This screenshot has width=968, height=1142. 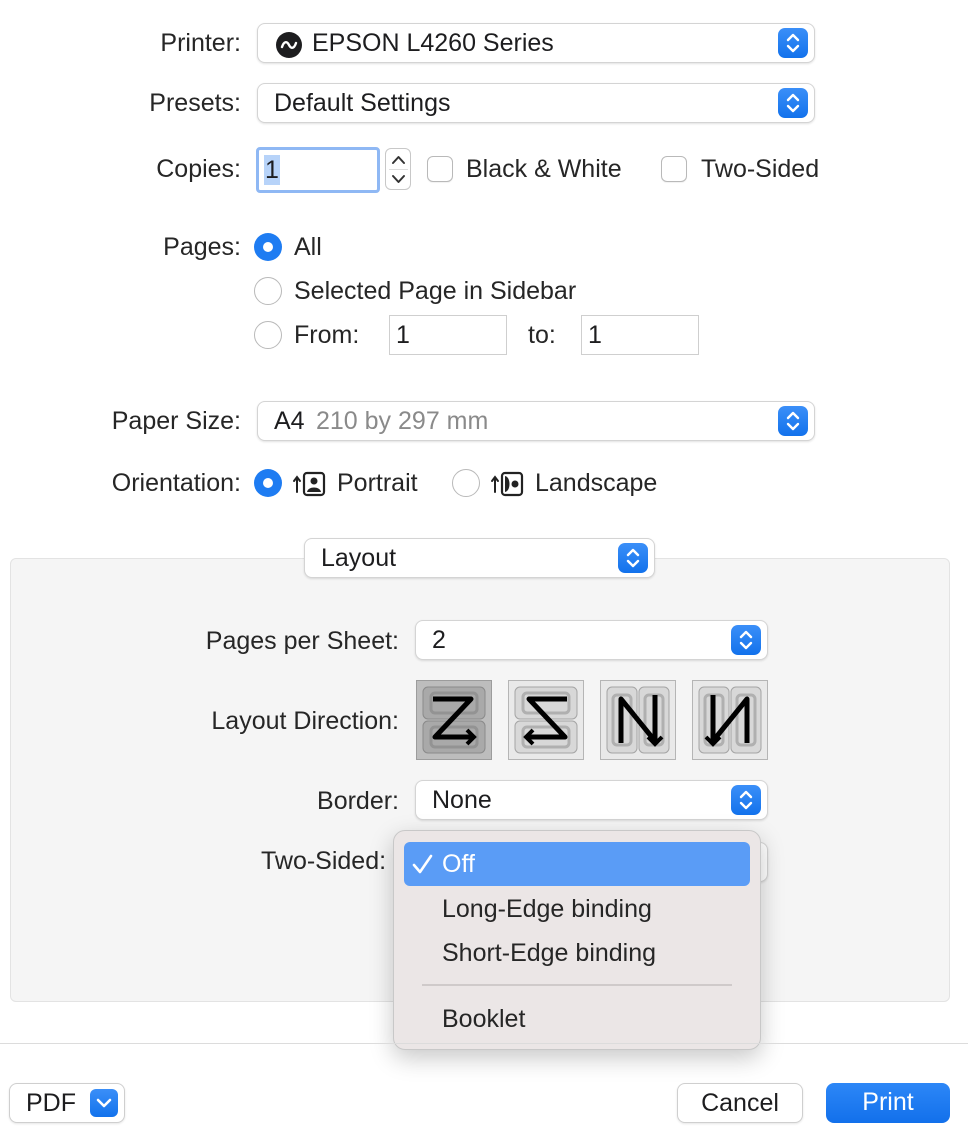 I want to click on menu-item-off-label: Off, so click(x=458, y=864).